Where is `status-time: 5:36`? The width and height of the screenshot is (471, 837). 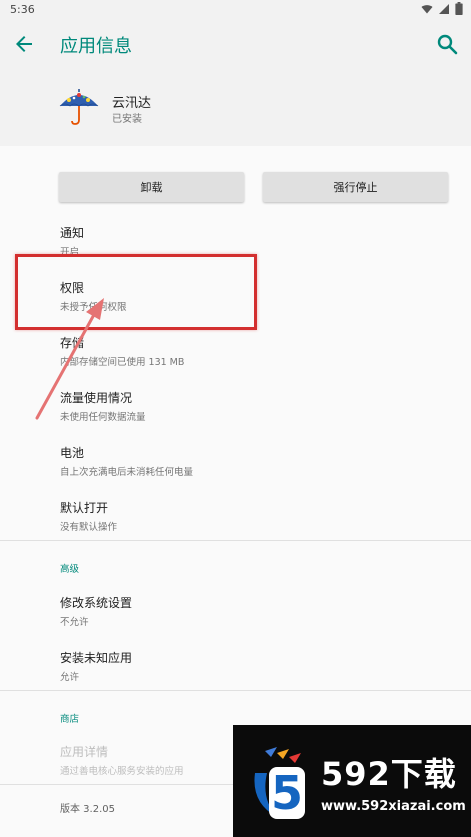
status-time: 5:36 is located at coordinates (22, 9).